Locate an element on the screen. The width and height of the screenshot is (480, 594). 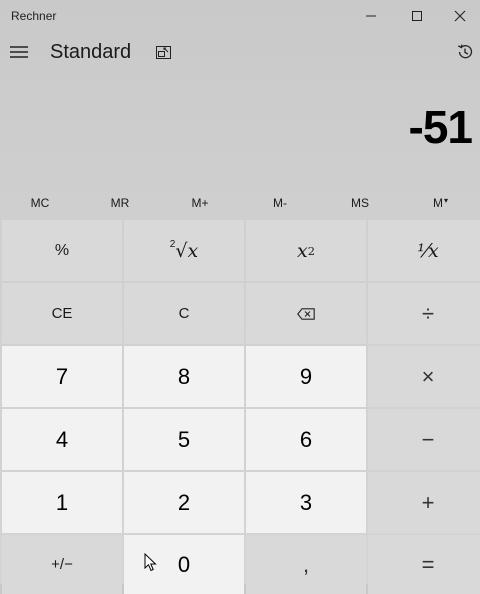
memory-view-label: M is located at coordinates (437, 203).